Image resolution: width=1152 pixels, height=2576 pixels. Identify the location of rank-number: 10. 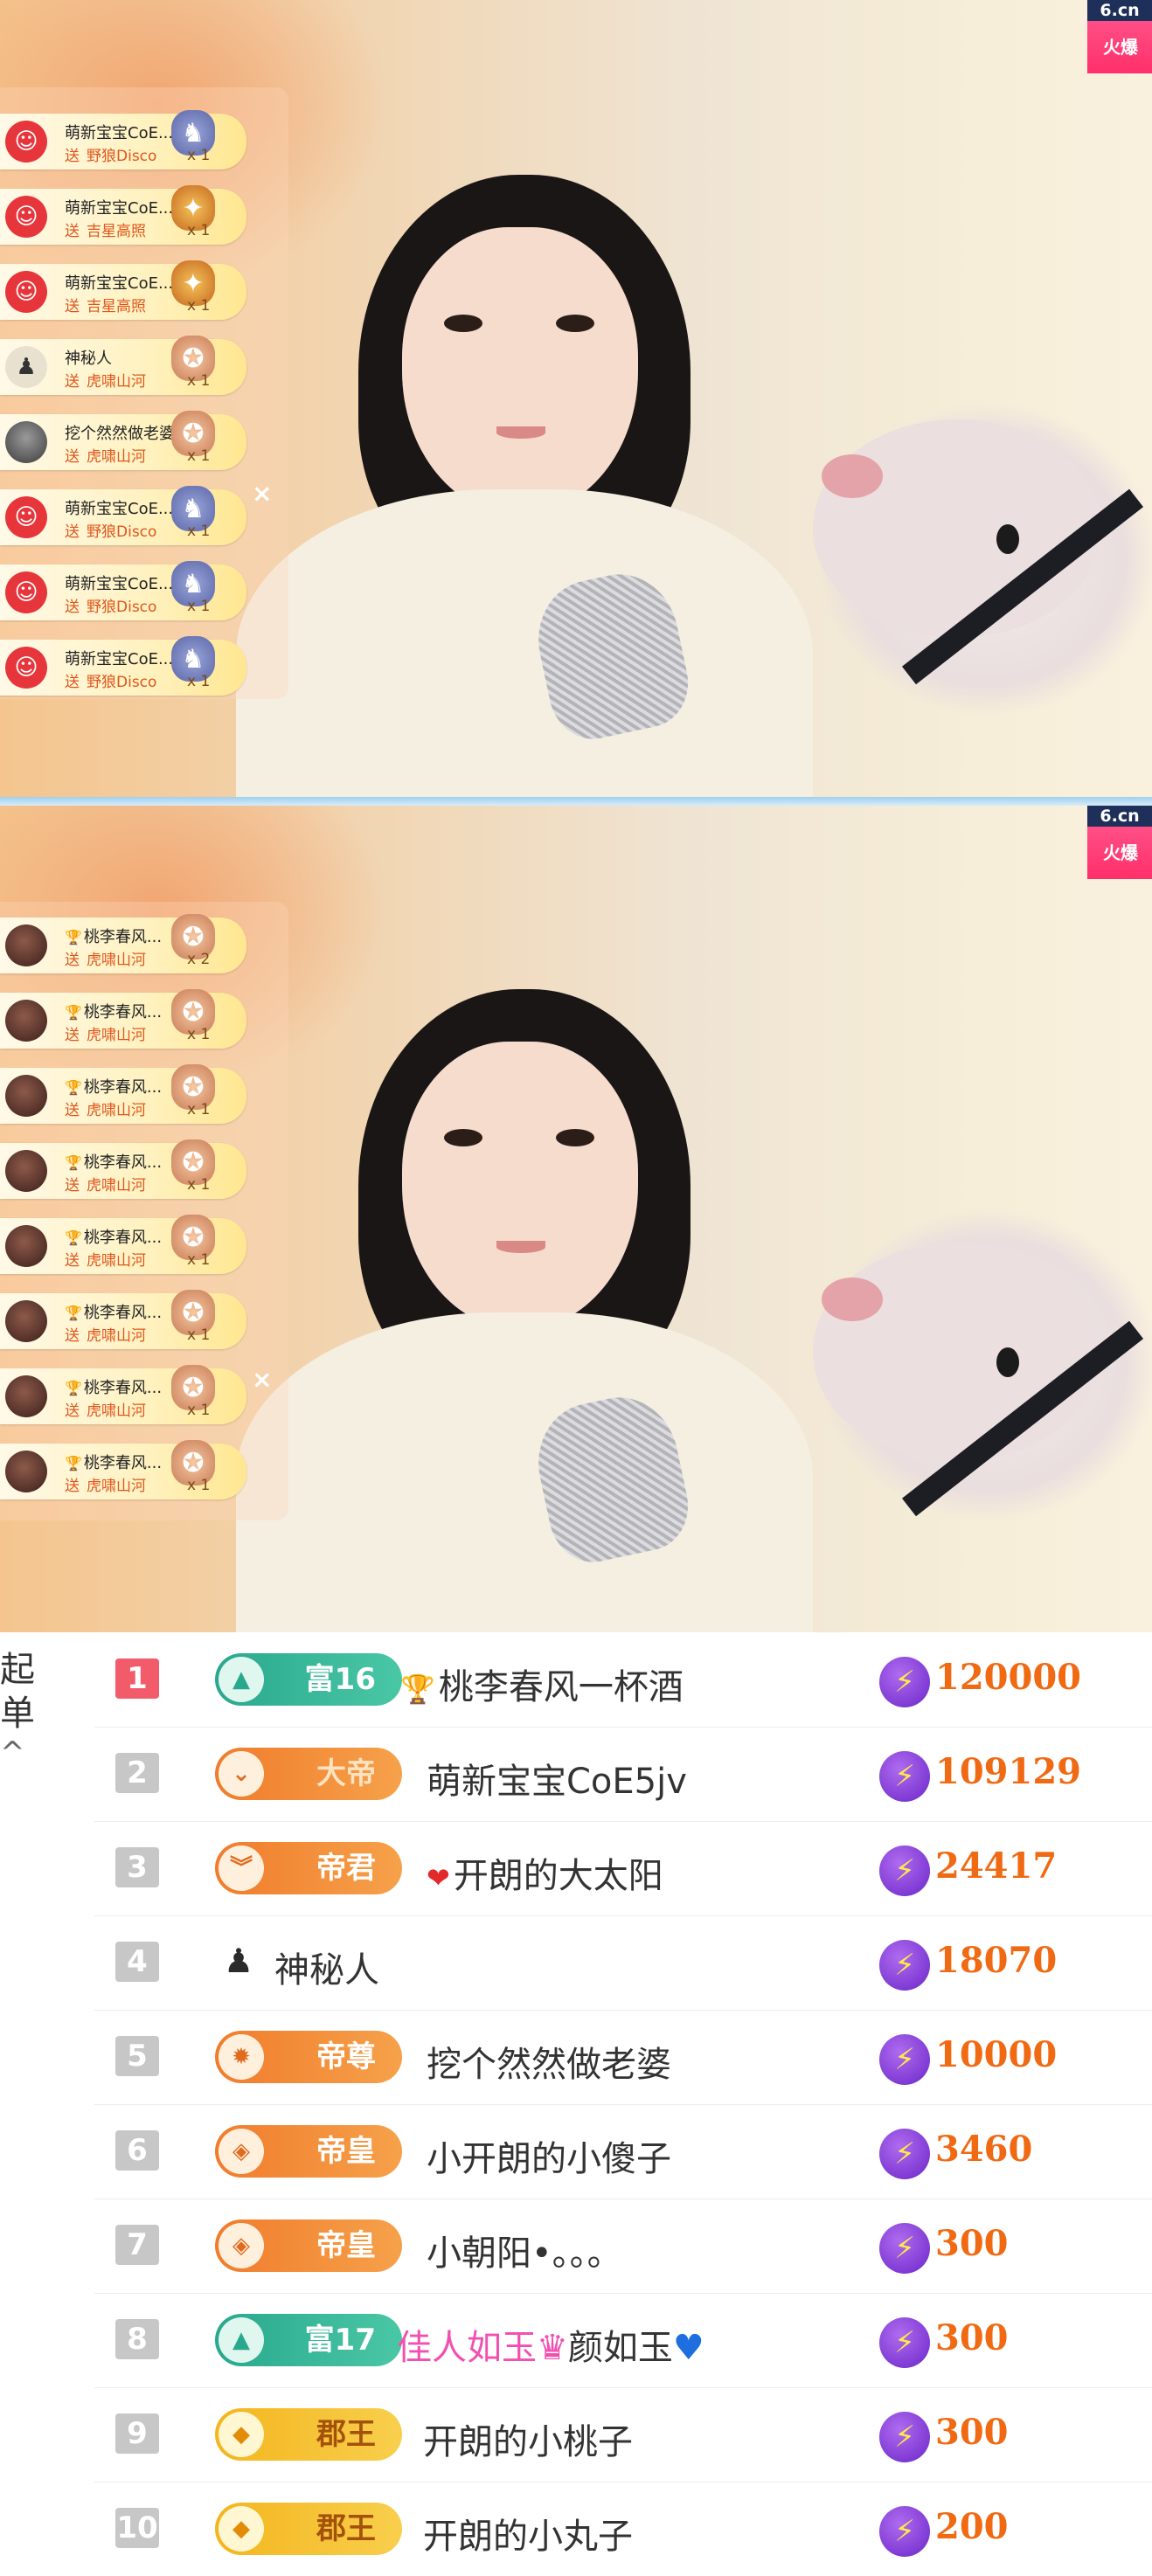
(137, 2528).